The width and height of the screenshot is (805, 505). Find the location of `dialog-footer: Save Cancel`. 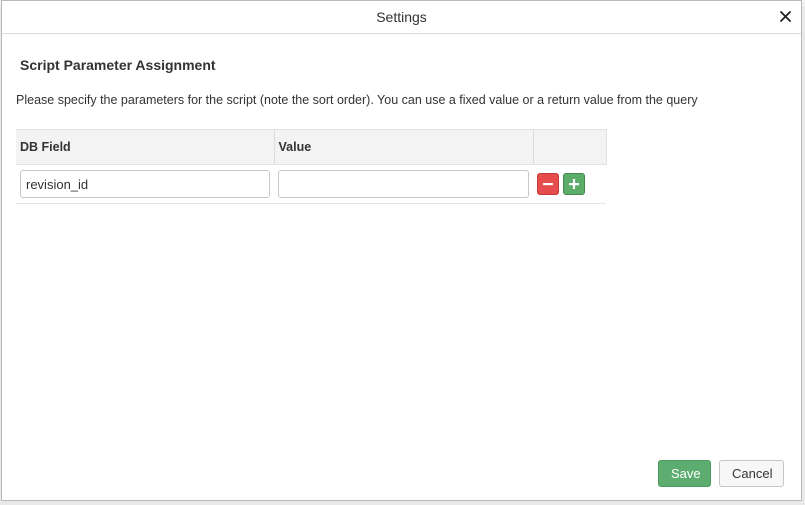

dialog-footer: Save Cancel is located at coordinates (721, 473).